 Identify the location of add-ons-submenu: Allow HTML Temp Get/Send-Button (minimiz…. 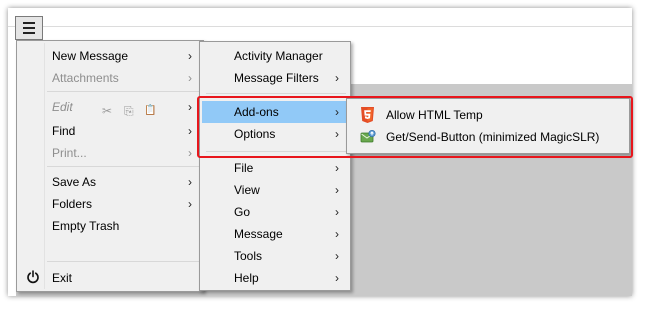
(488, 126).